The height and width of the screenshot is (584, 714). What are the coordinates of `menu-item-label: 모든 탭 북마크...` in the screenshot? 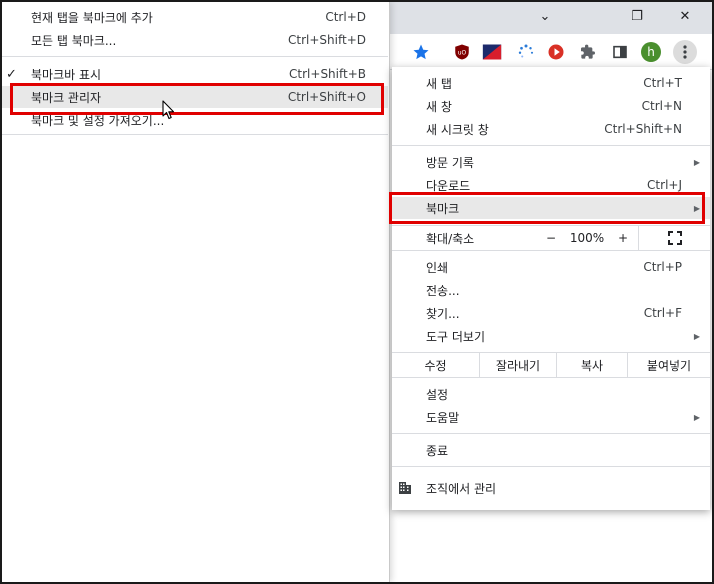 It's located at (74, 40).